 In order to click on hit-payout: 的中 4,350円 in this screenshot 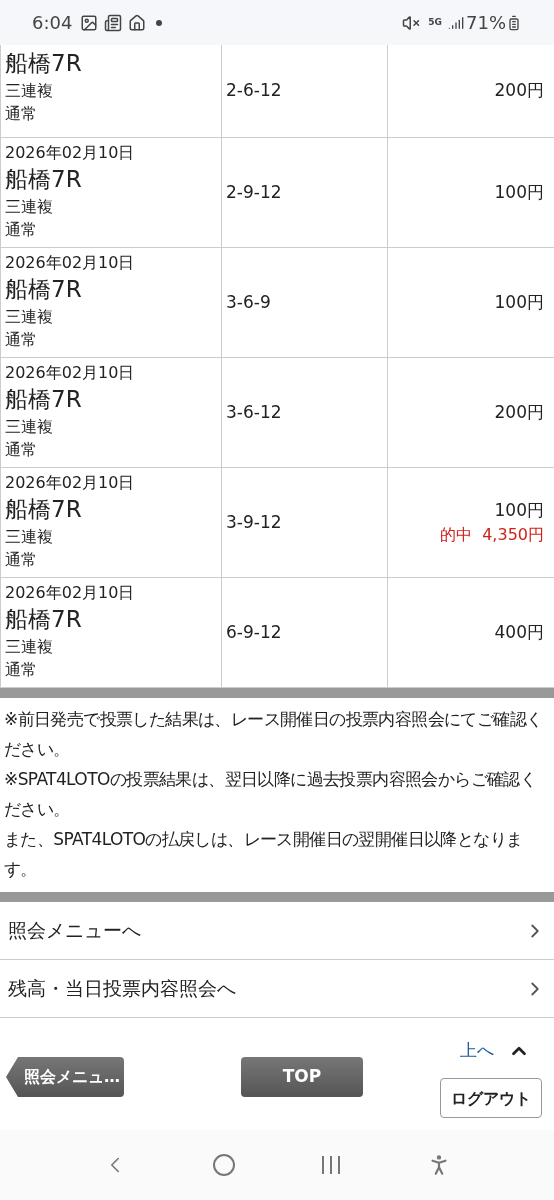, I will do `click(492, 535)`.